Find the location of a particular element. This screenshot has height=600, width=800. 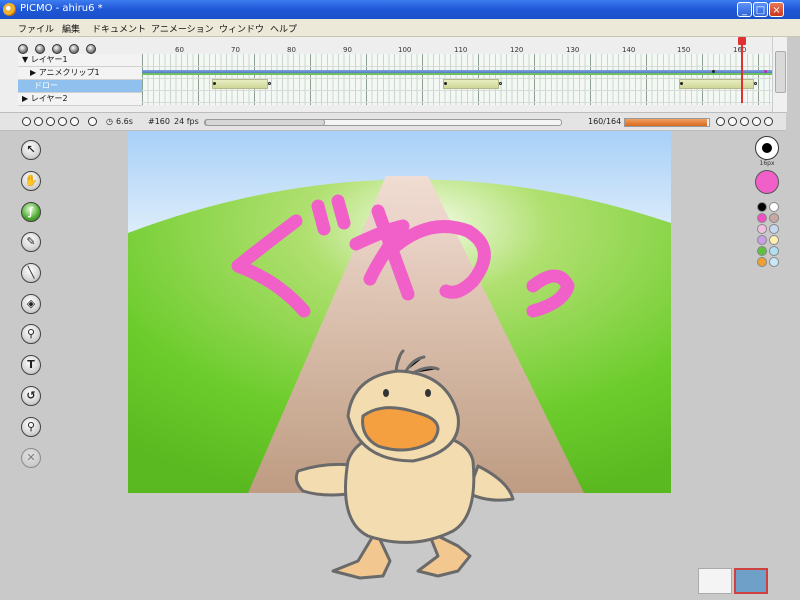

playback-progress is located at coordinates (667, 122).